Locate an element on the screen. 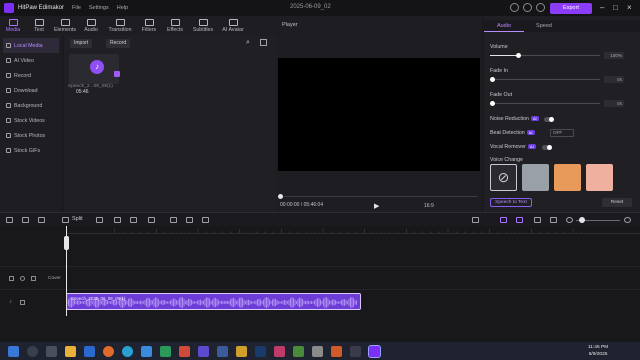 The image size is (640, 360). audio-clip: Speech_2025_06_09_09(1) is located at coordinates (213, 301).